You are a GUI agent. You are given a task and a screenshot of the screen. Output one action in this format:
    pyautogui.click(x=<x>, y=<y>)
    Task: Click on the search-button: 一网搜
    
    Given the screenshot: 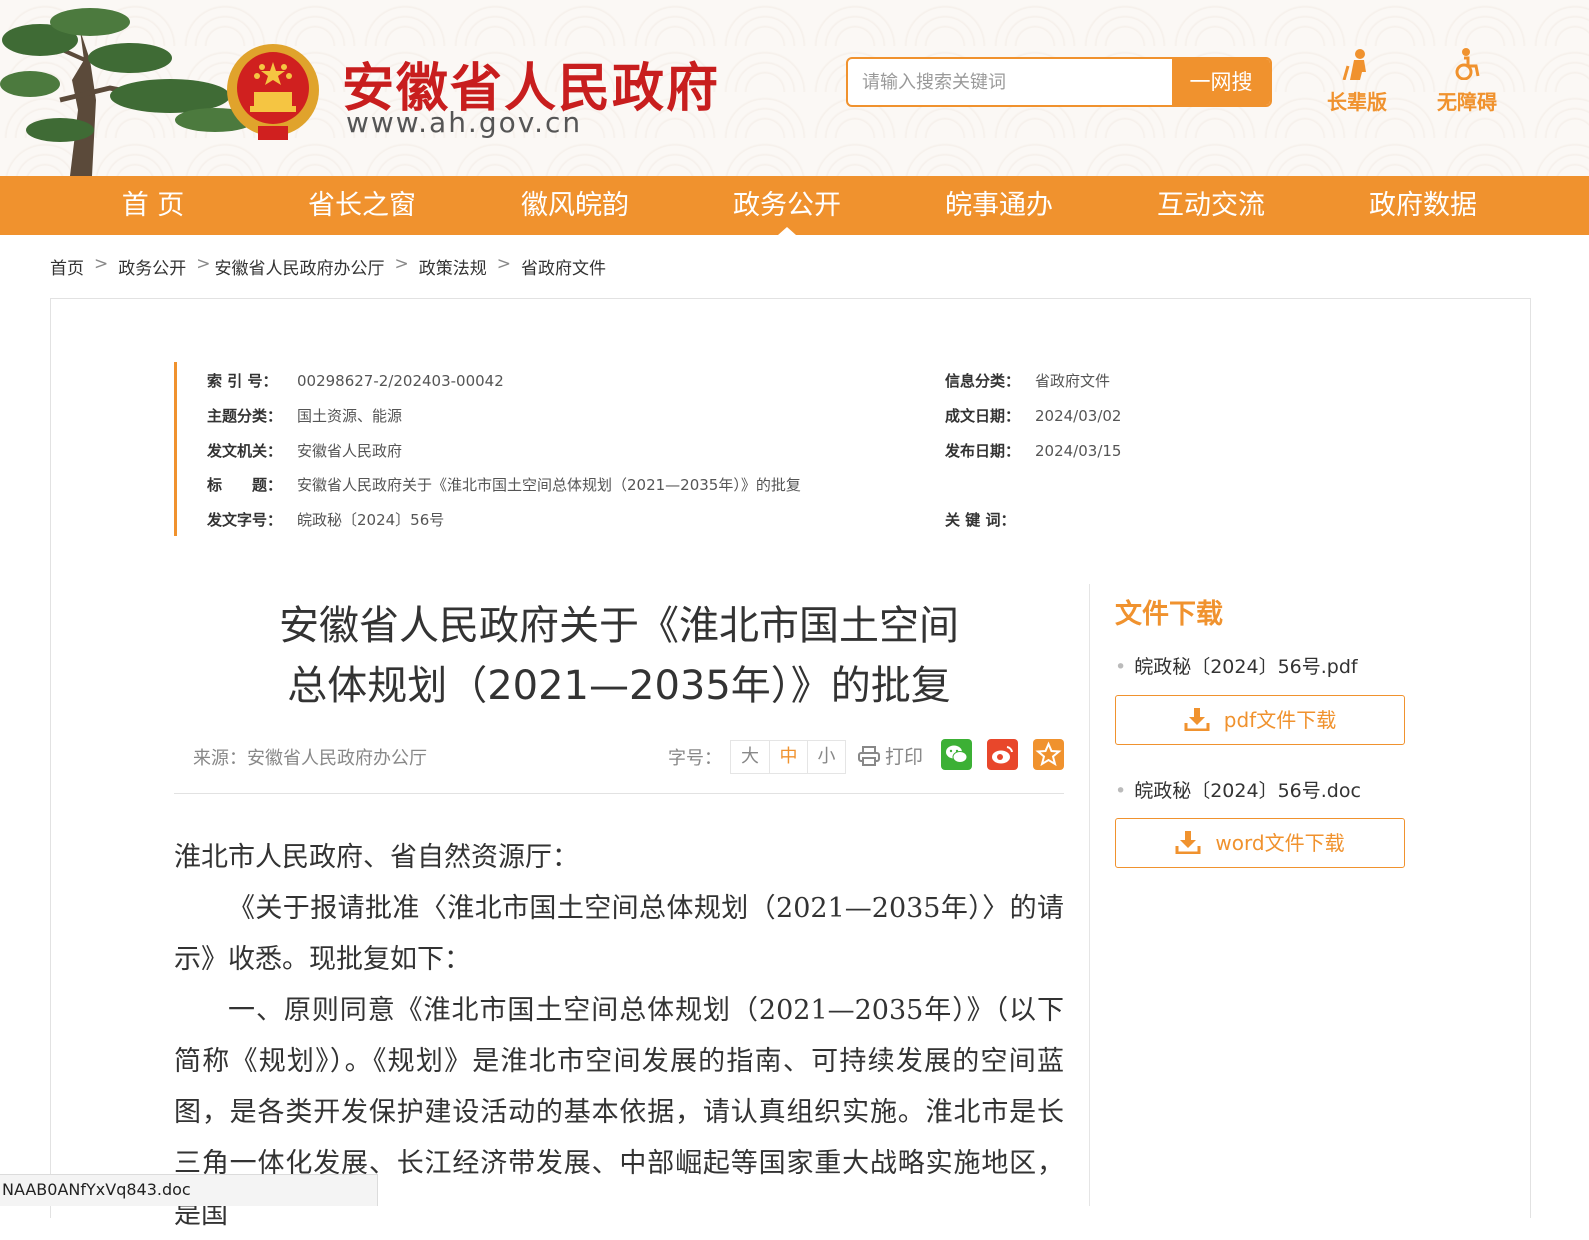 What is the action you would take?
    pyautogui.click(x=1221, y=82)
    